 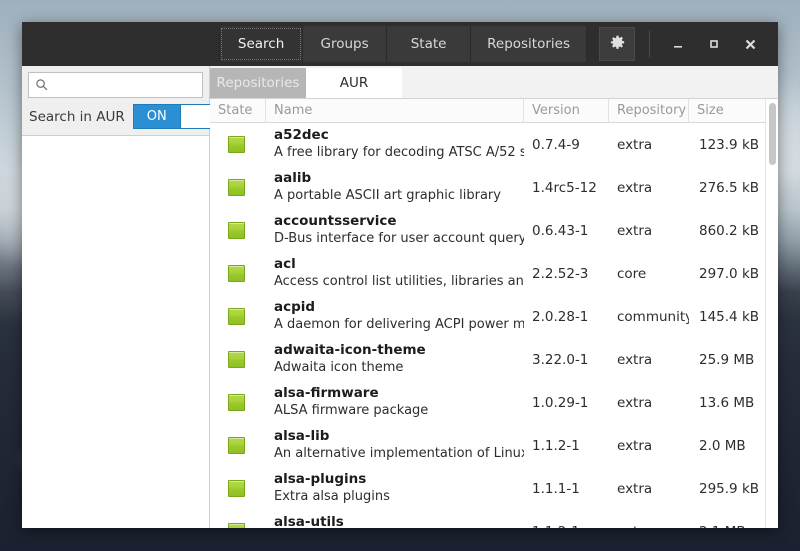 I want to click on subtab-aur-label: AUR, so click(x=354, y=83).